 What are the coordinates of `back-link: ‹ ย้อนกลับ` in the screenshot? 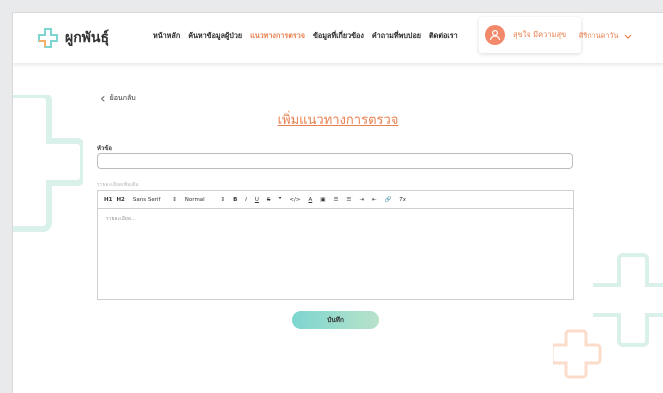 It's located at (118, 98).